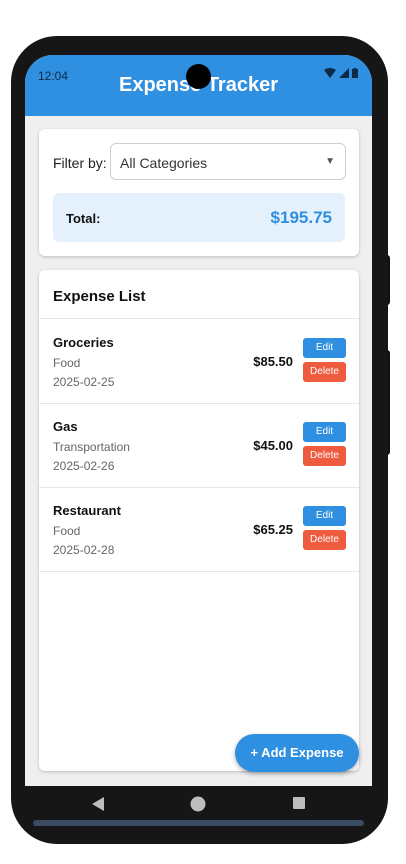 This screenshot has width=406, height=864. Describe the element at coordinates (65, 426) in the screenshot. I see `expense-name: Gas` at that location.